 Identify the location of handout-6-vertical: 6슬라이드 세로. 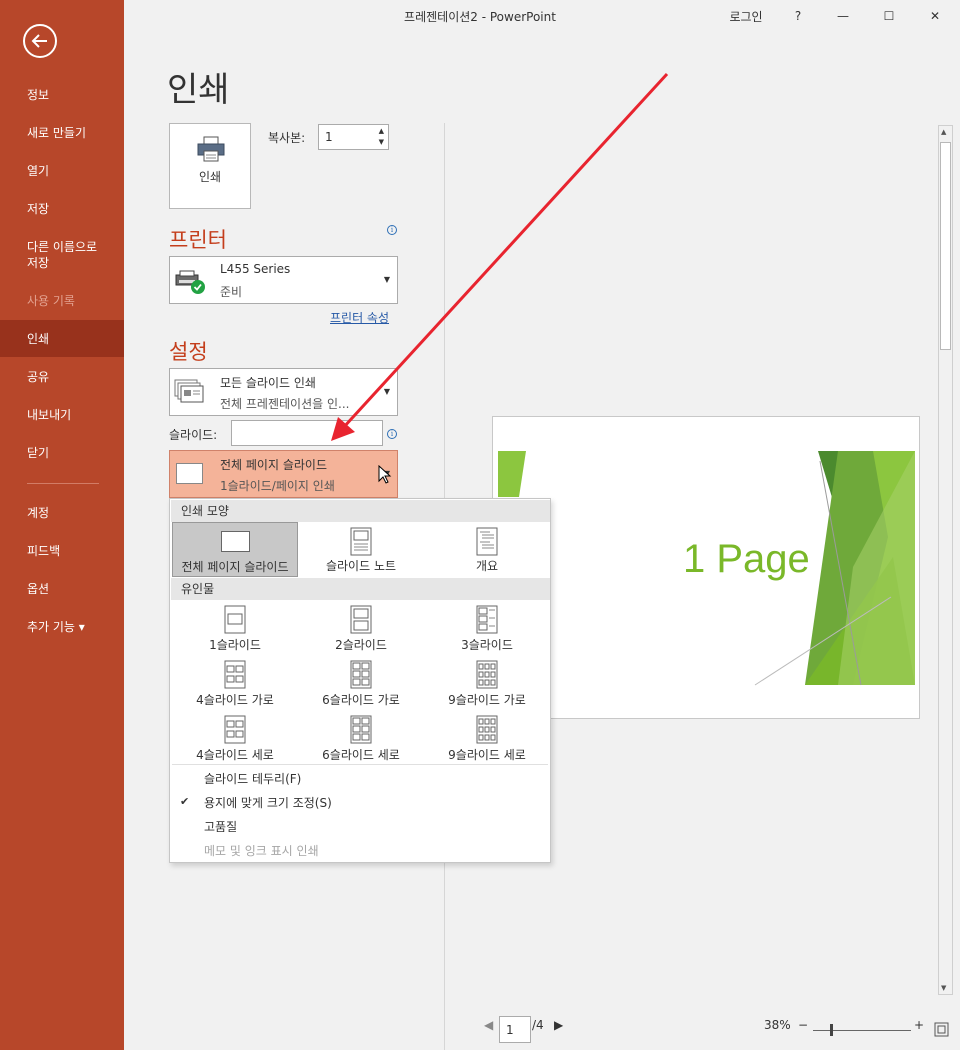
(361, 737).